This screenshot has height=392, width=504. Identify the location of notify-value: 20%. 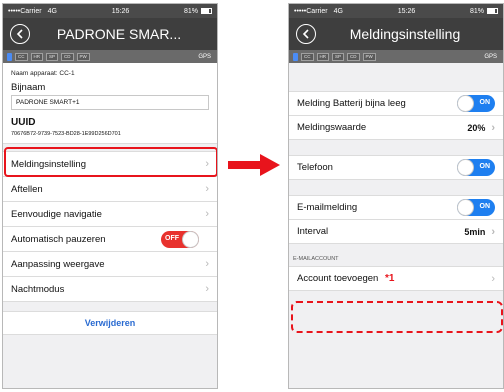
(476, 127).